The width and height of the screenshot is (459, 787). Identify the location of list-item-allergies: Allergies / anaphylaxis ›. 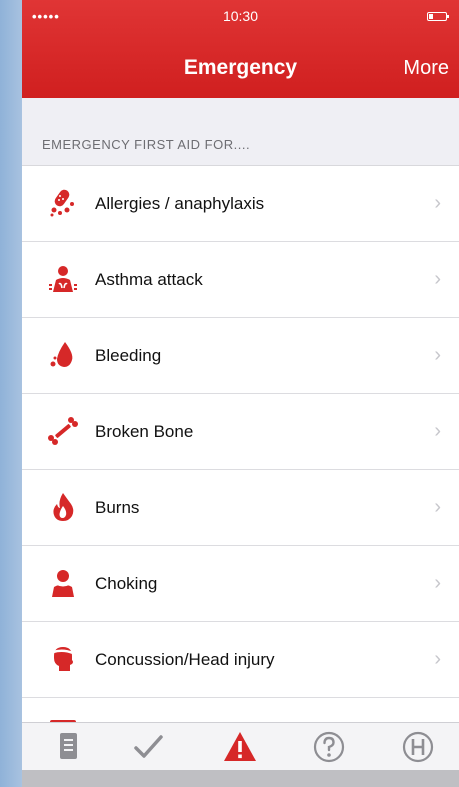
(240, 204).